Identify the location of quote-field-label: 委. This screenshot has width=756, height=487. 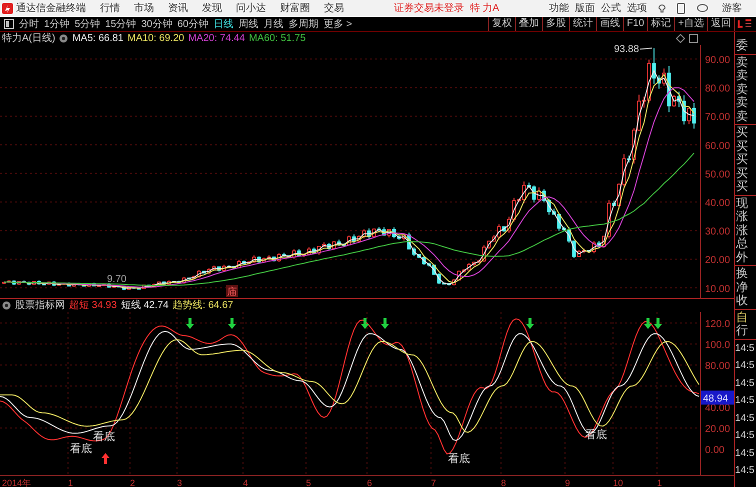
(742, 45).